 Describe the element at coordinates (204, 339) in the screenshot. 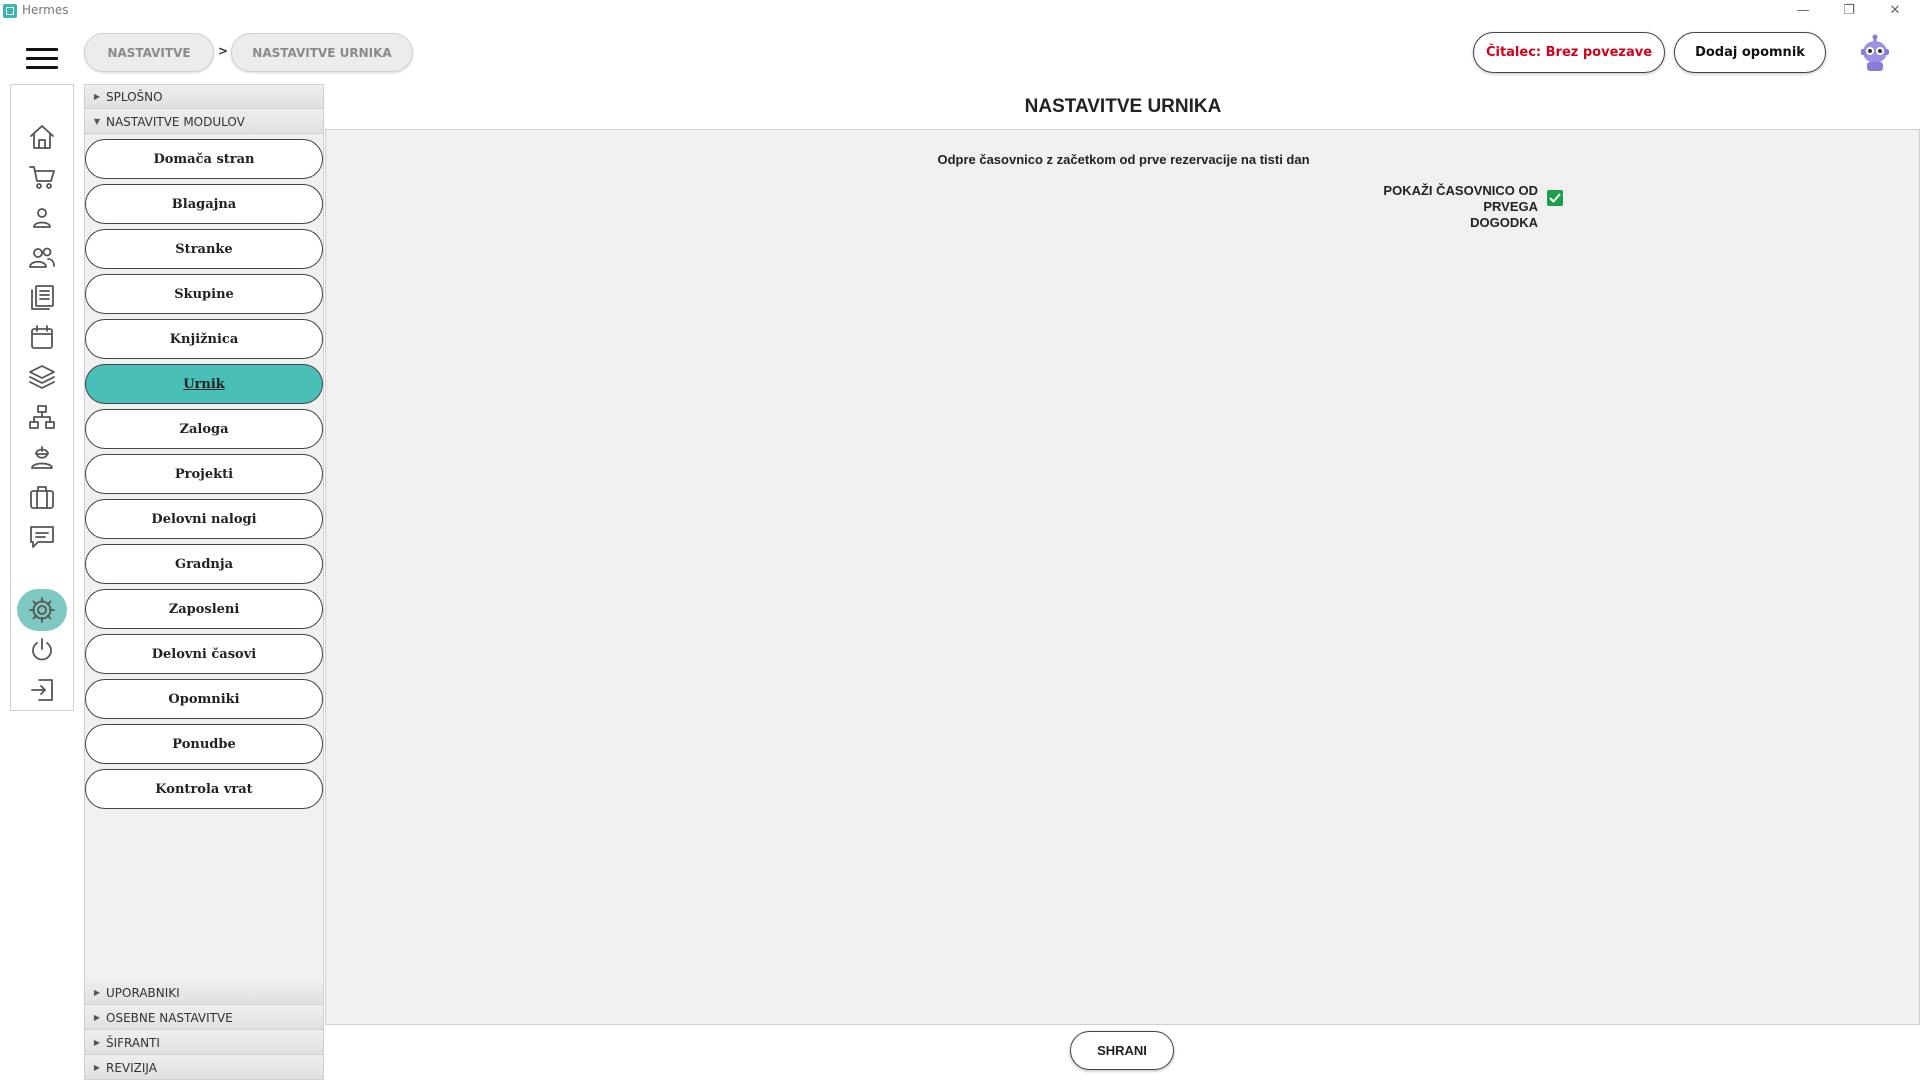

I see `module-library: Knjižnica` at that location.